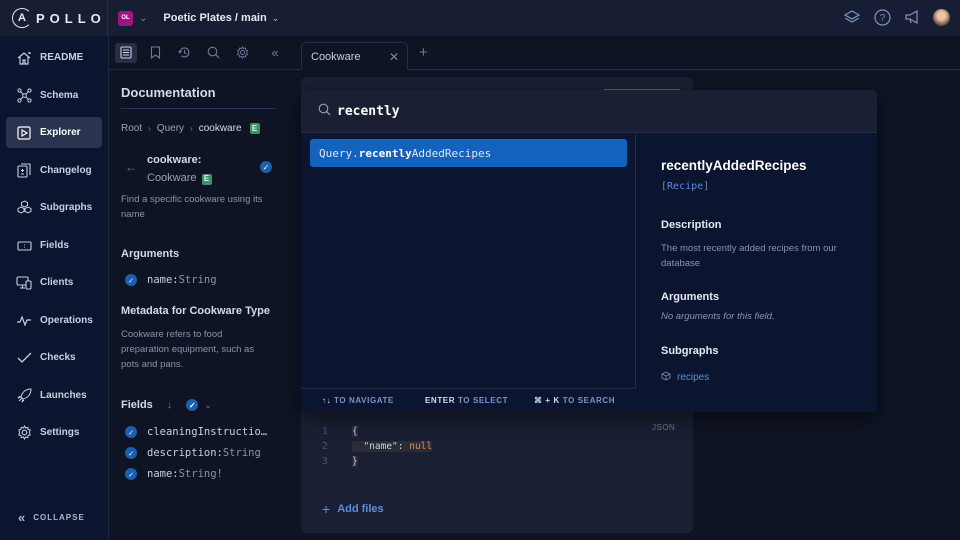 The width and height of the screenshot is (960, 540). I want to click on hint-select: ENTER TO SELECT, so click(467, 400).